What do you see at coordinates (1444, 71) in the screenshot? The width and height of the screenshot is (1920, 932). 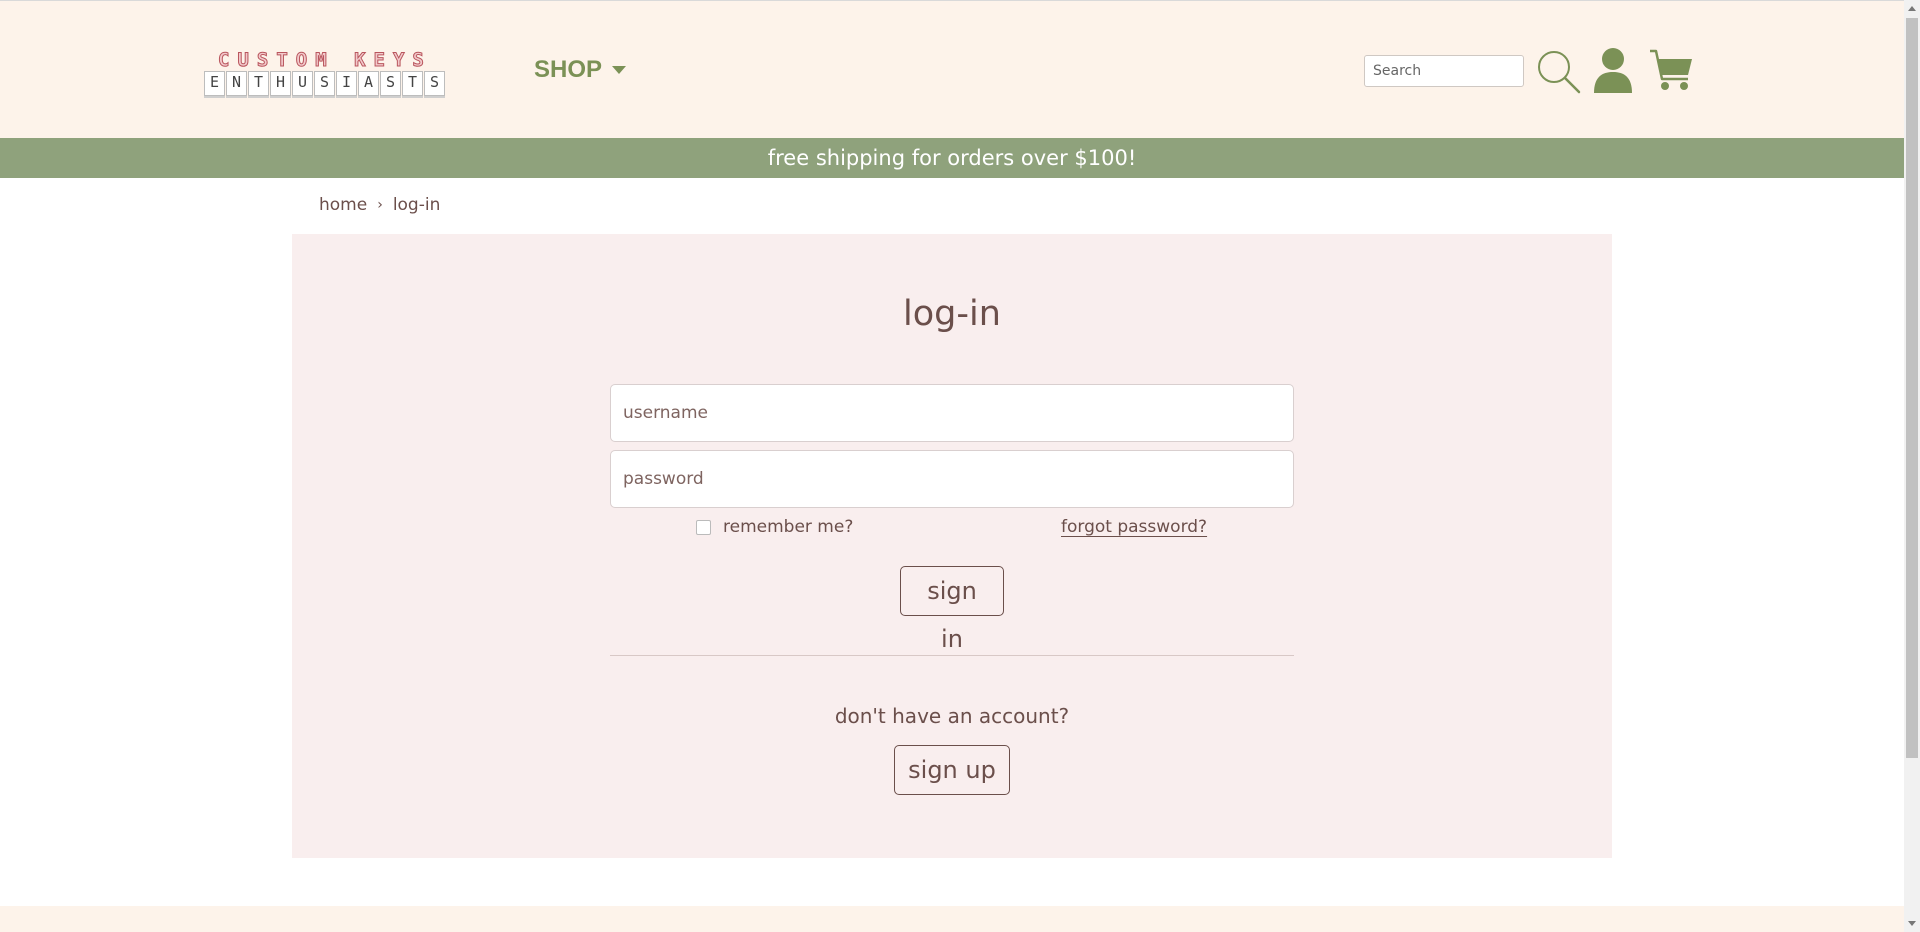 I see `search-input` at bounding box center [1444, 71].